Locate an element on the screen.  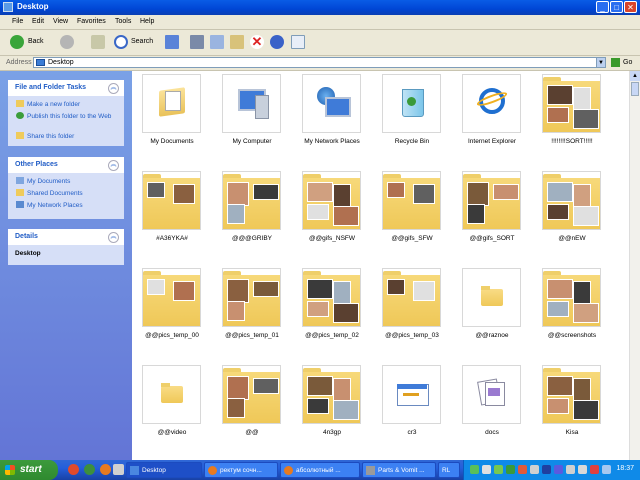
views-button is located at coordinates (175, 42).